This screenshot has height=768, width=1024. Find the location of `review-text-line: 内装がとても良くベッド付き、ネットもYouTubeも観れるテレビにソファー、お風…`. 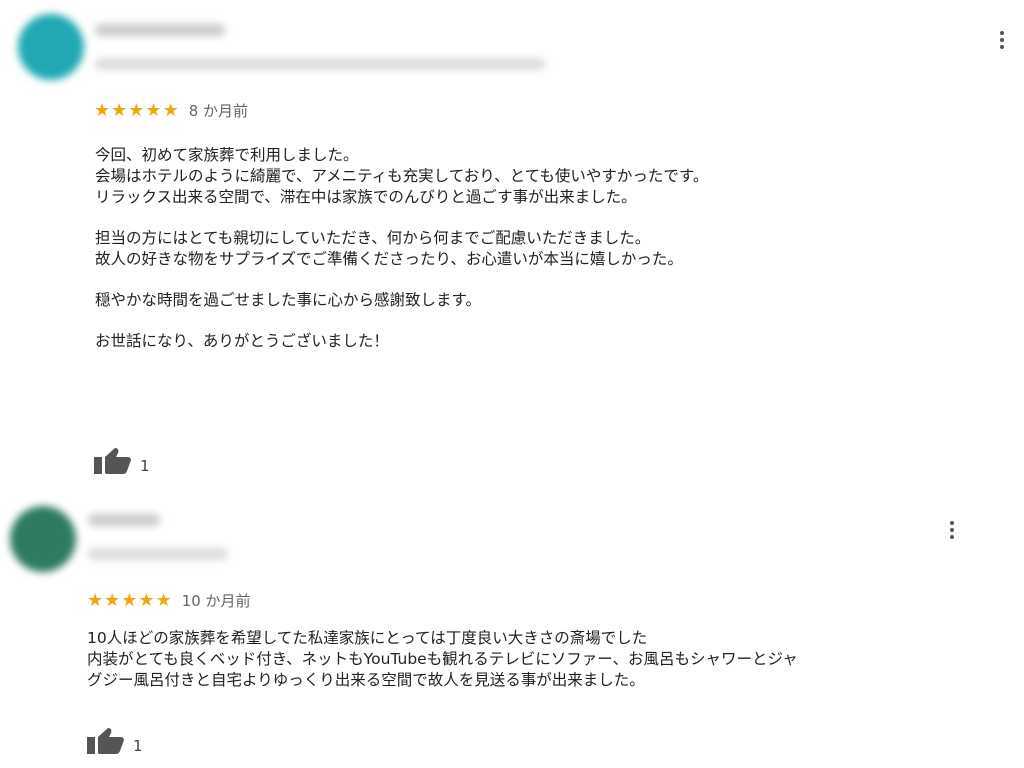

review-text-line: 内装がとても良くベッド付き、ネットもYouTubeも観れるテレビにソファー、お風… is located at coordinates (442, 659).